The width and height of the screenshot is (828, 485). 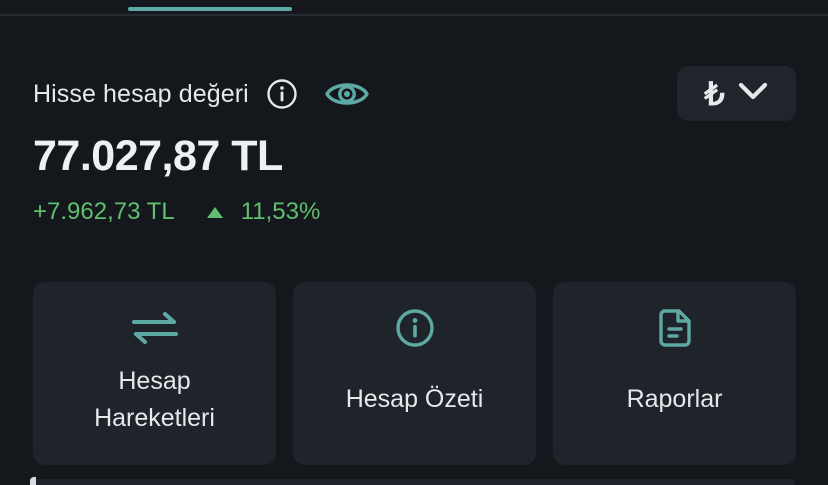 I want to click on next-section-card, so click(x=414, y=482).